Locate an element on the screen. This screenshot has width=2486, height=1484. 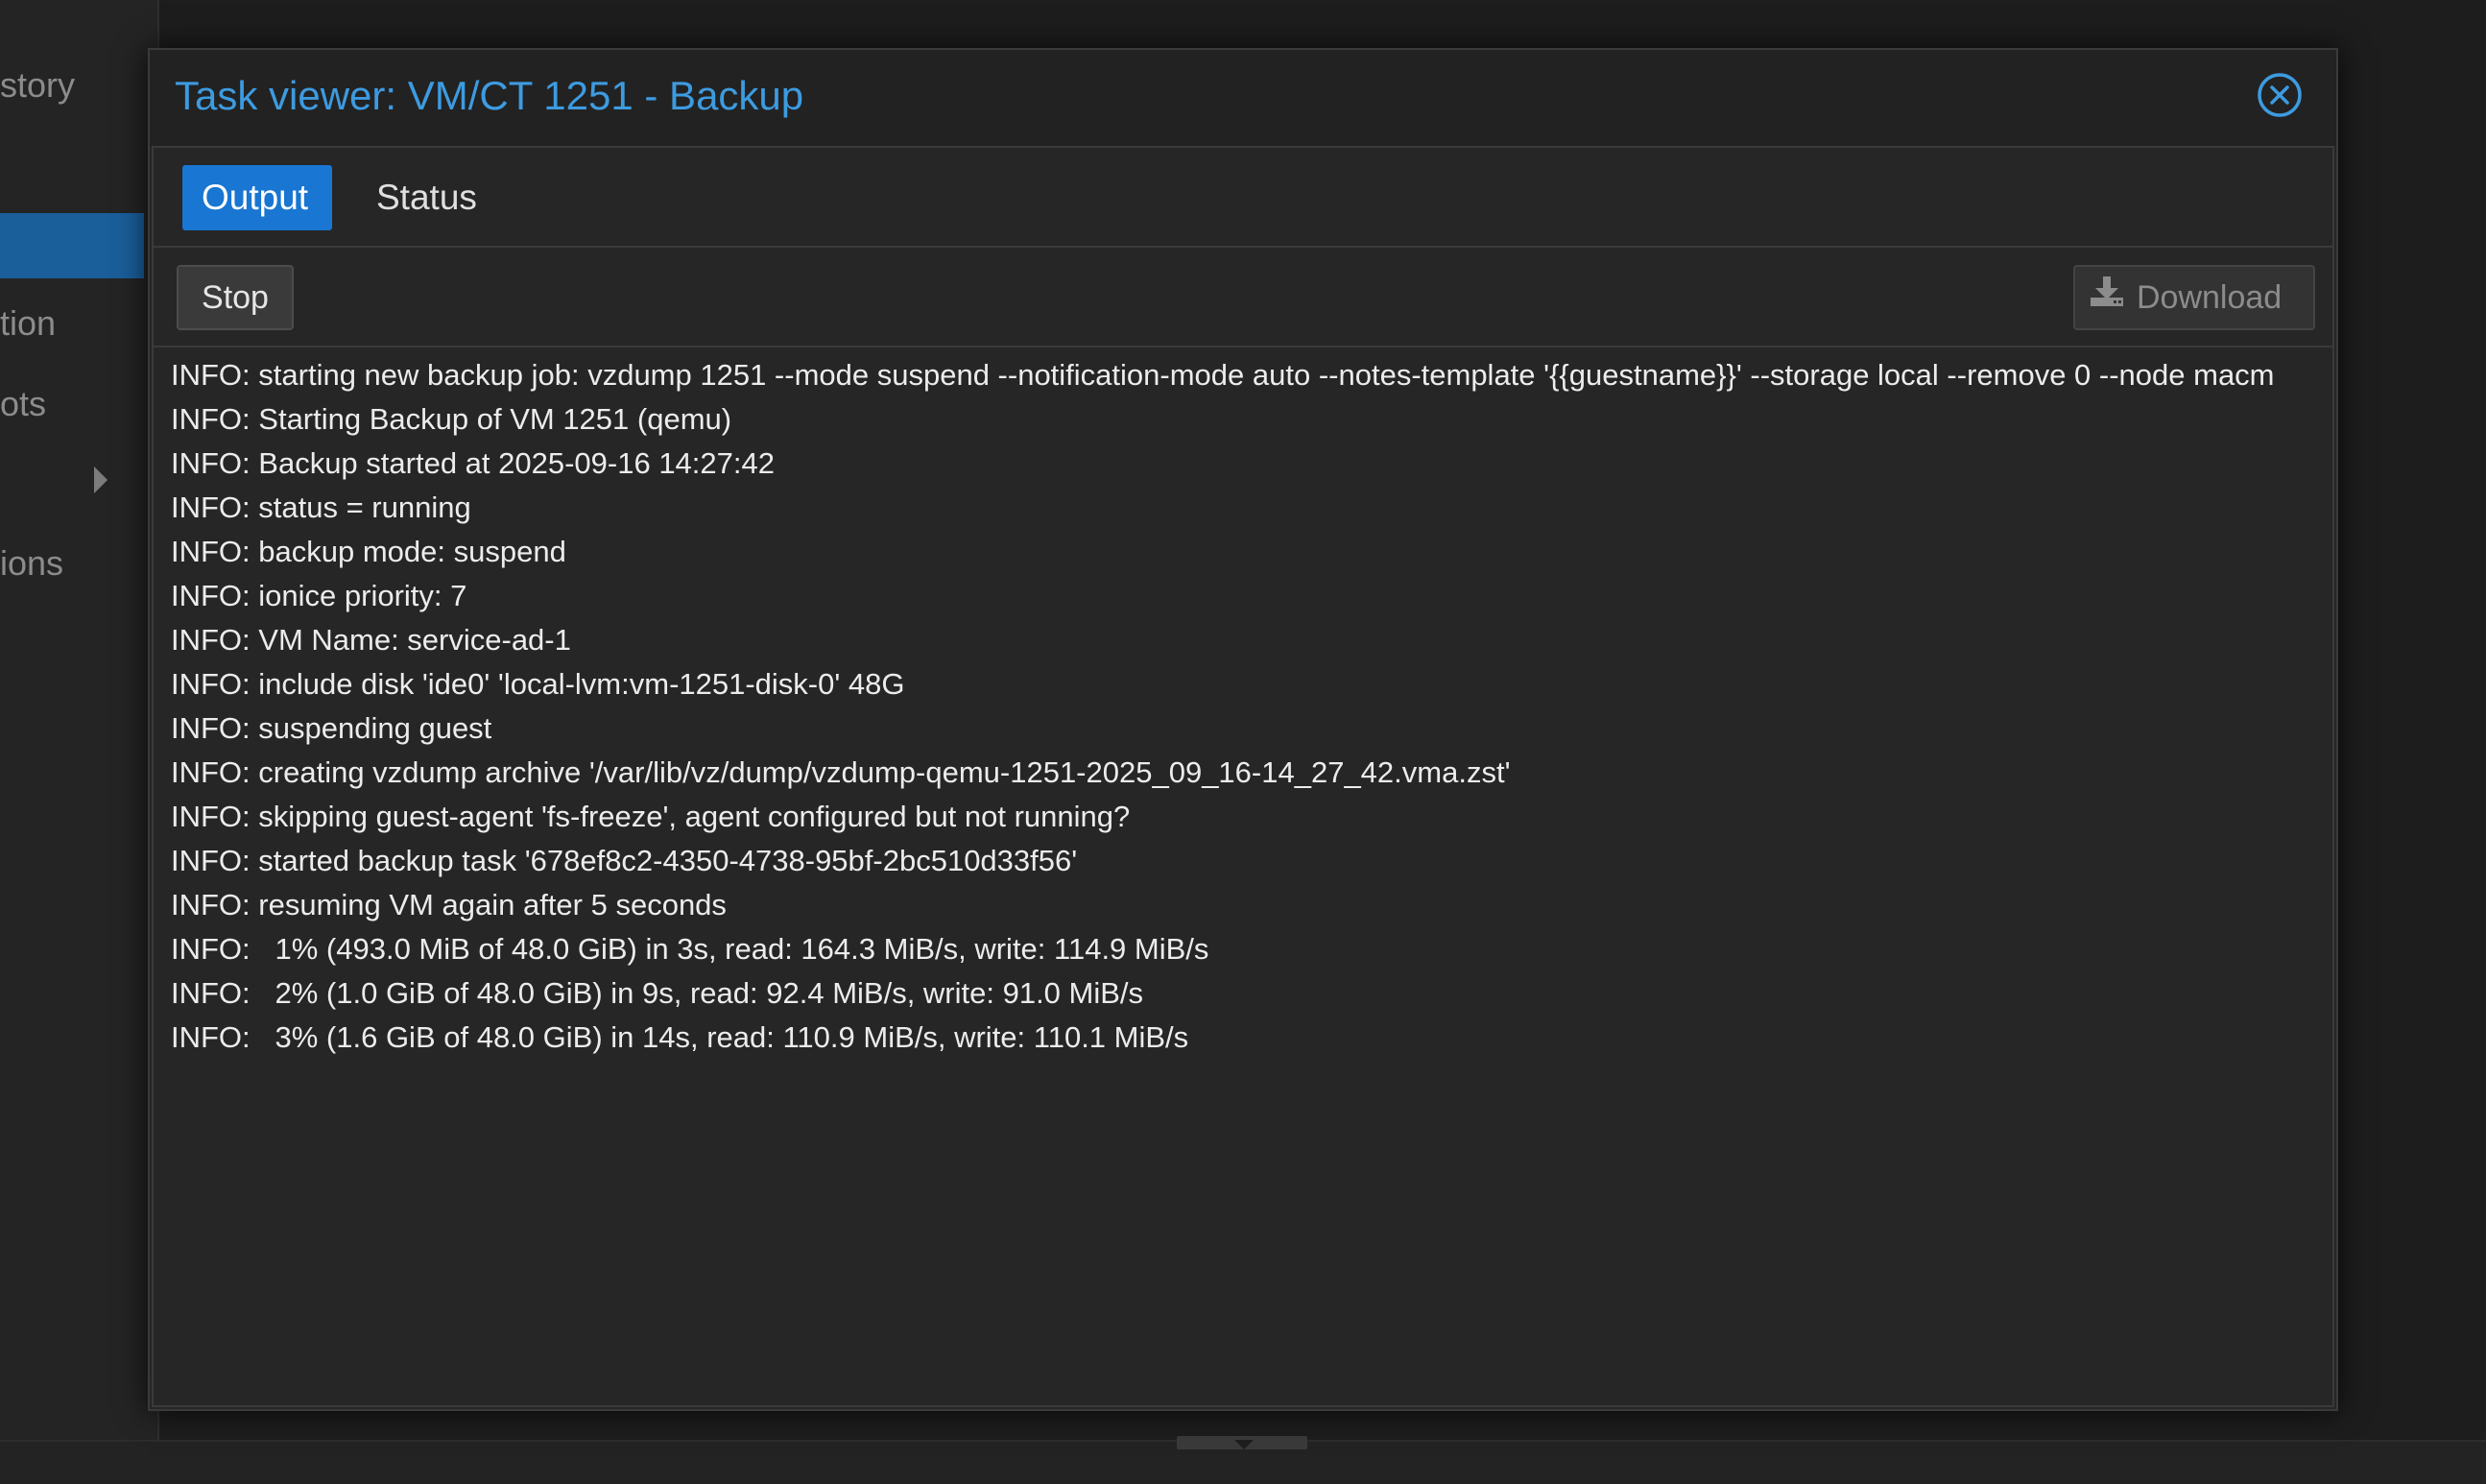
nav-item-history: story is located at coordinates (38, 85).